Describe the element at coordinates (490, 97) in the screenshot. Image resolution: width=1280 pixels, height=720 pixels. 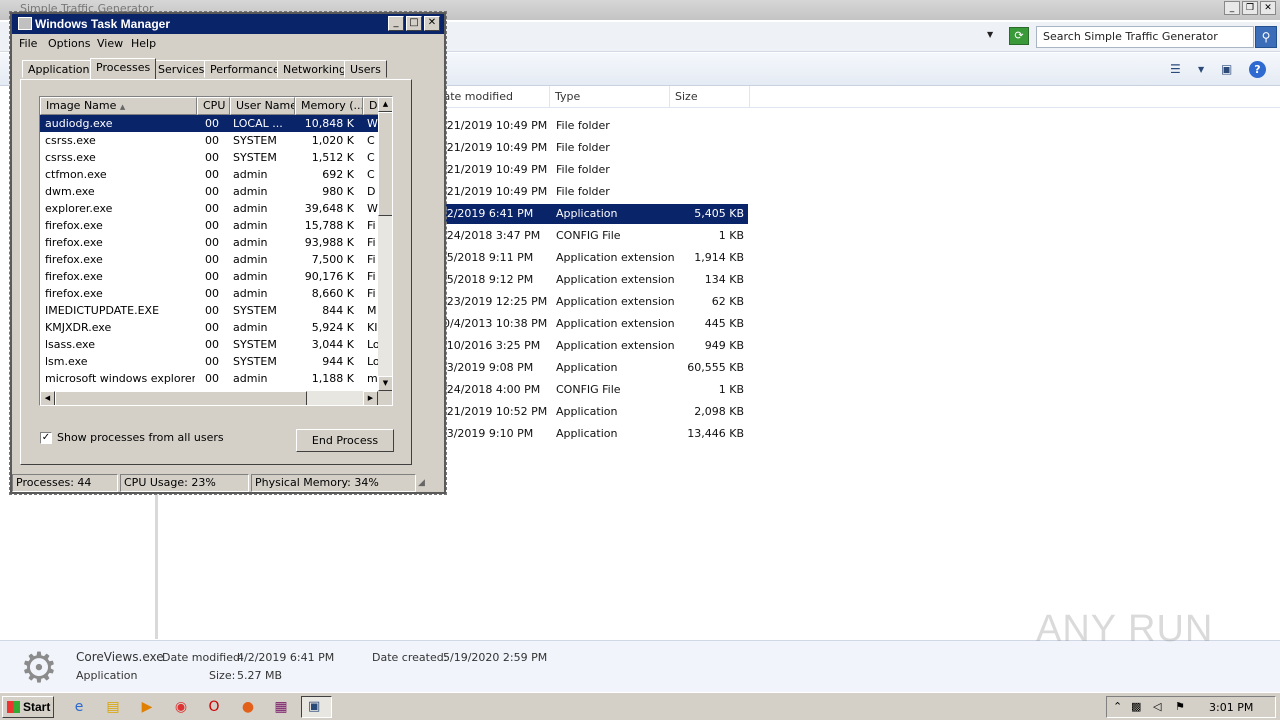
I see `column-date-modified: Date modified` at that location.